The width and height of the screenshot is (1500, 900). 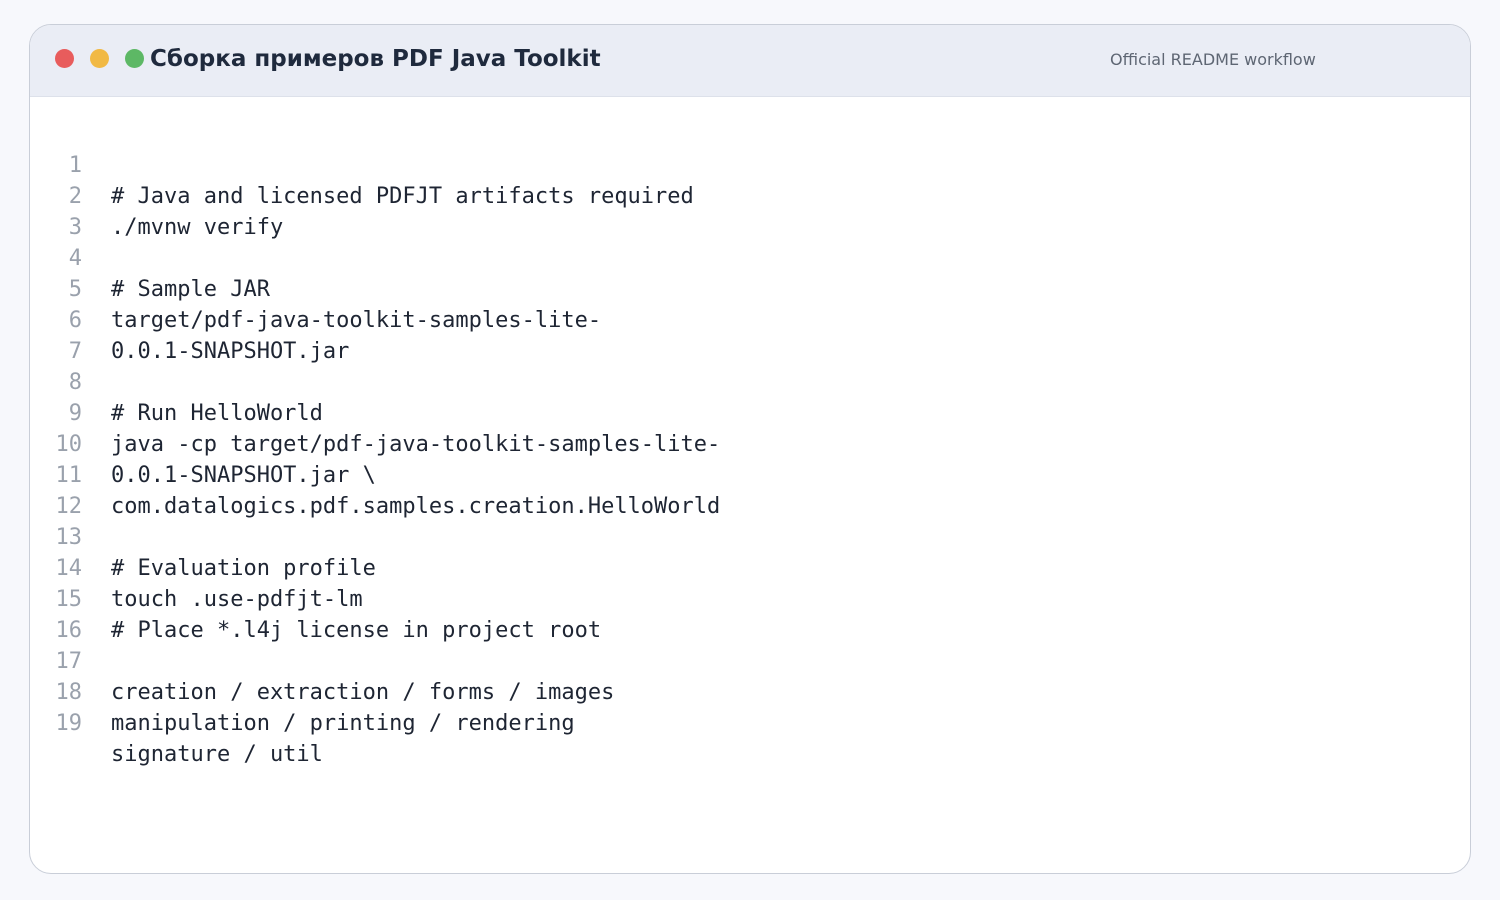 What do you see at coordinates (750, 288) in the screenshot?
I see `code-line: 5 target/pdf-java-toolkit-samples-lite-` at bounding box center [750, 288].